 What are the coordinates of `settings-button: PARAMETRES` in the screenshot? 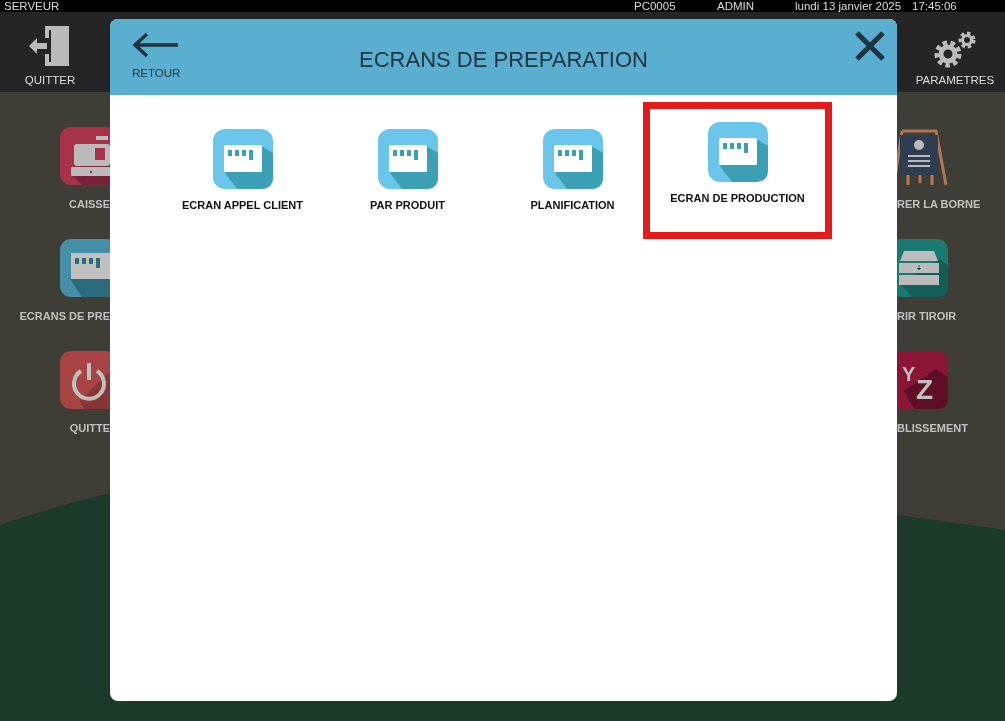 It's located at (955, 52).